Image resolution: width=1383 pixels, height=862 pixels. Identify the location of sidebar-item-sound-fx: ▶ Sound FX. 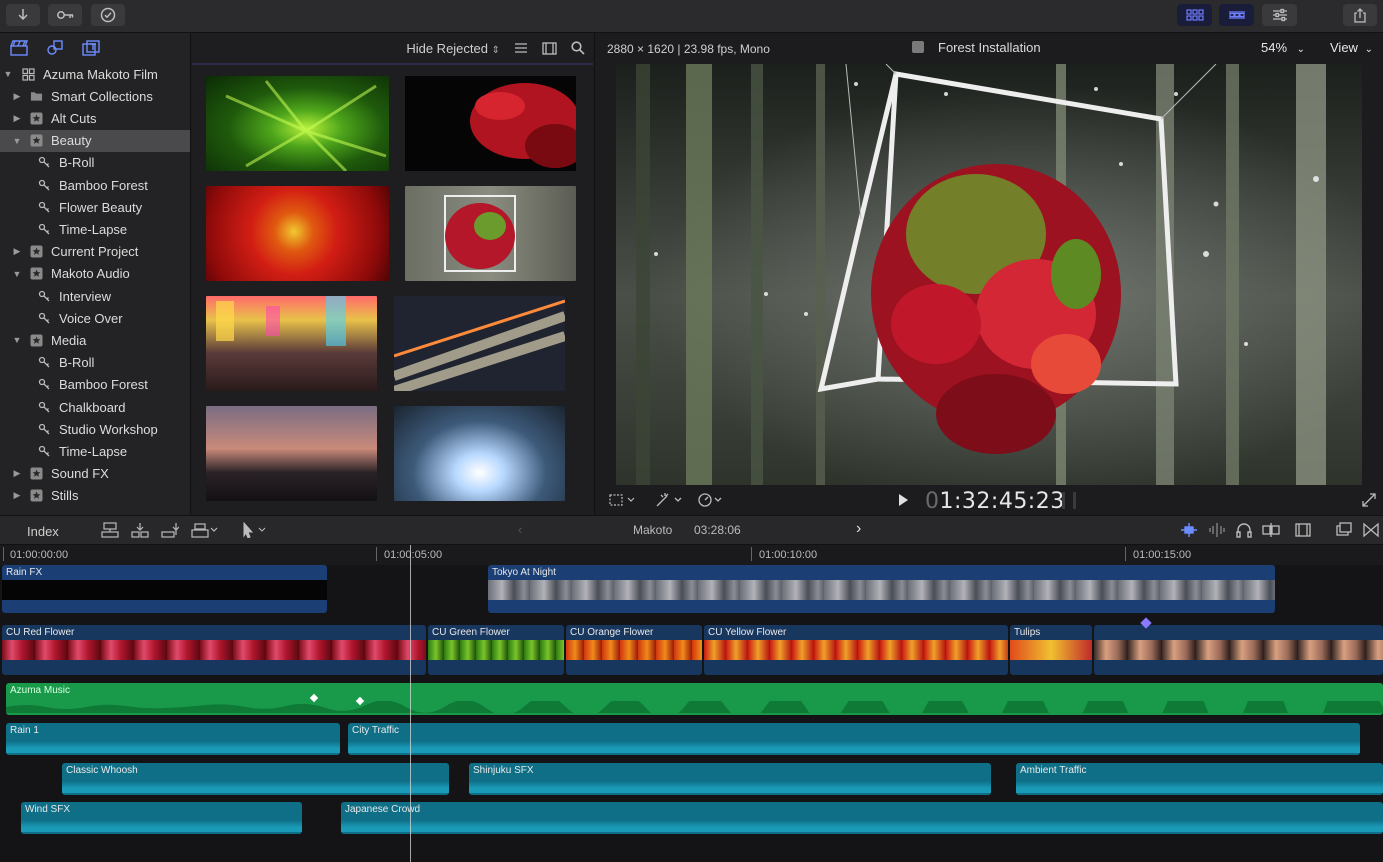
(95, 474).